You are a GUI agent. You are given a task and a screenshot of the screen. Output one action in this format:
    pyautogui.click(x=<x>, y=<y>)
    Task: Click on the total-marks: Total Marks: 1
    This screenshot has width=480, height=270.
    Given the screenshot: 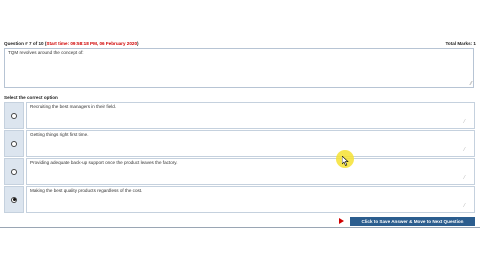 What is the action you would take?
    pyautogui.click(x=460, y=43)
    